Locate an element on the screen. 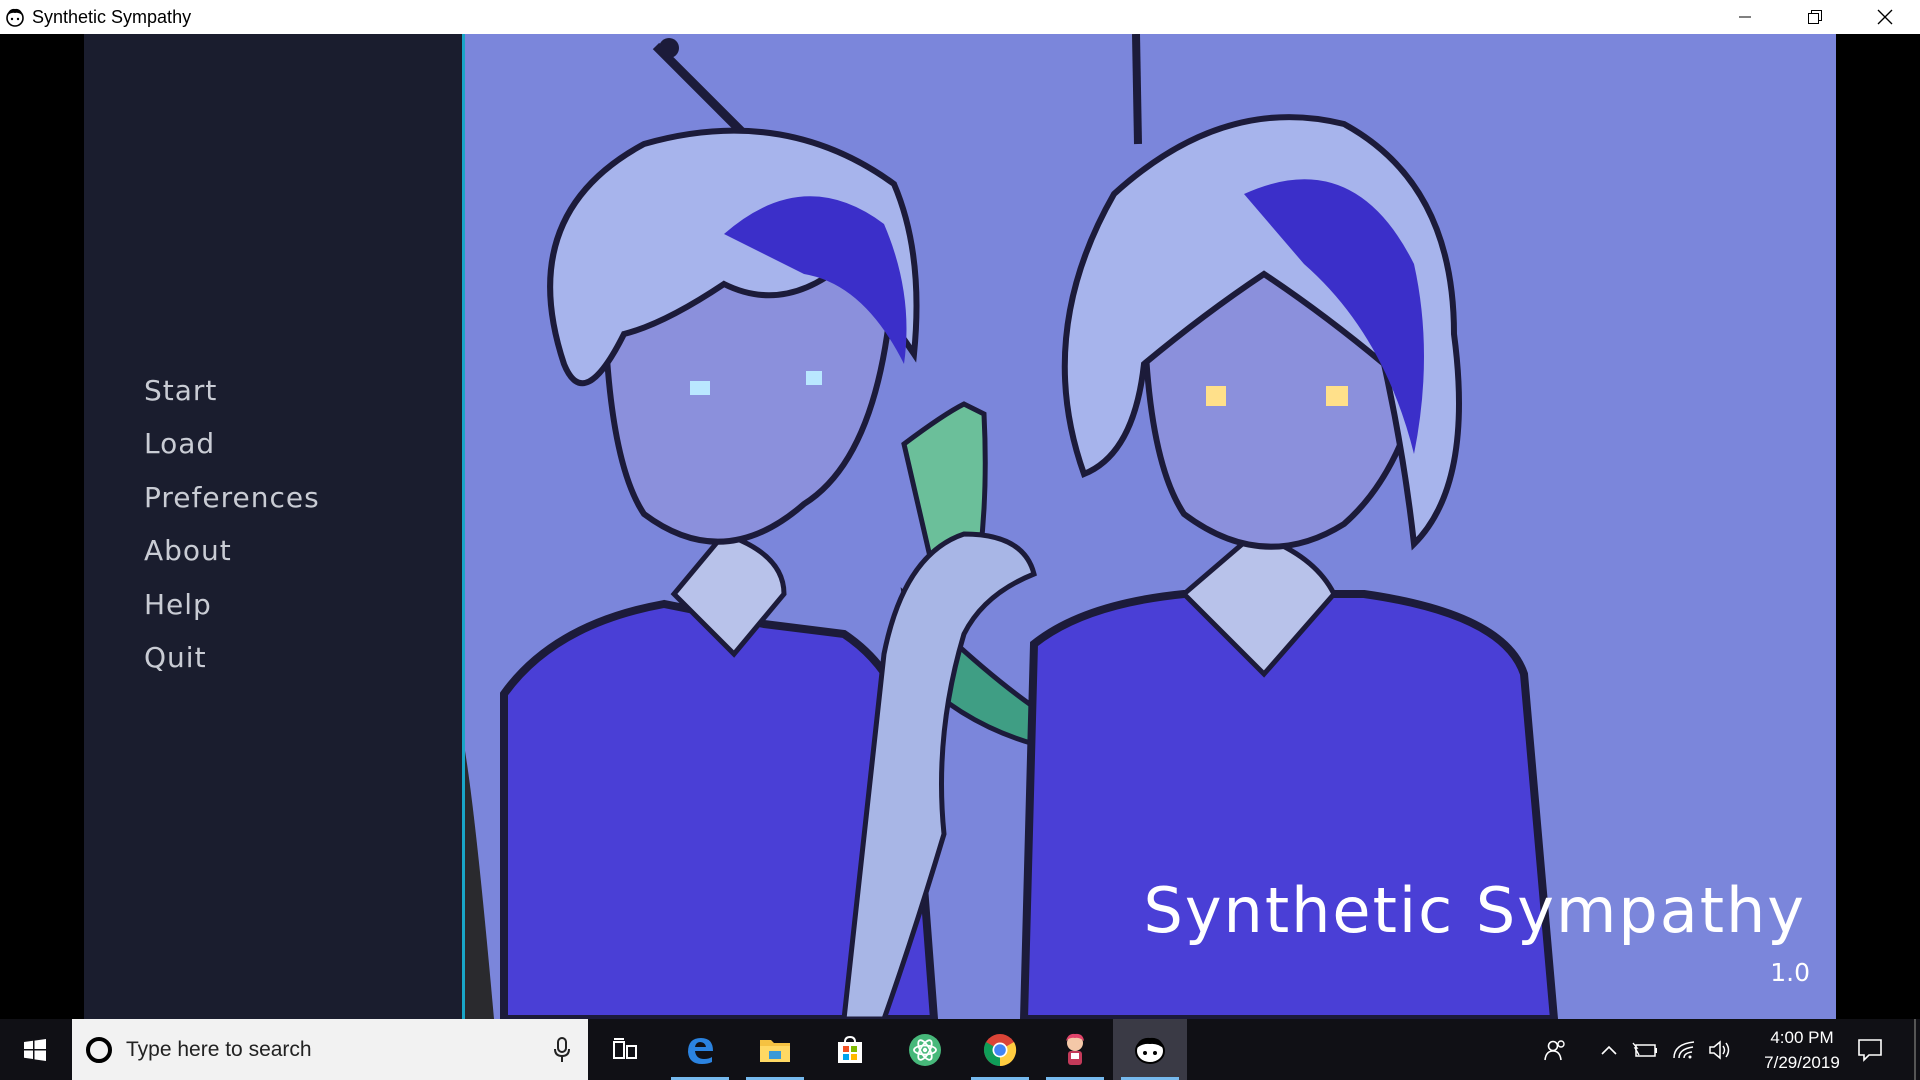  minimize-icon is located at coordinates (1745, 17).